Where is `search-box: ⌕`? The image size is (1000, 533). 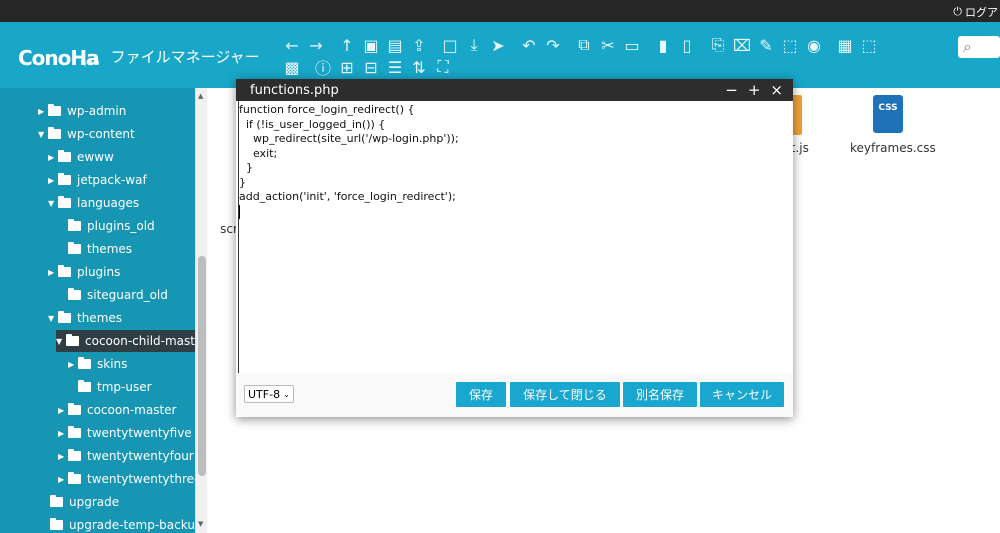
search-box: ⌕ is located at coordinates (979, 47).